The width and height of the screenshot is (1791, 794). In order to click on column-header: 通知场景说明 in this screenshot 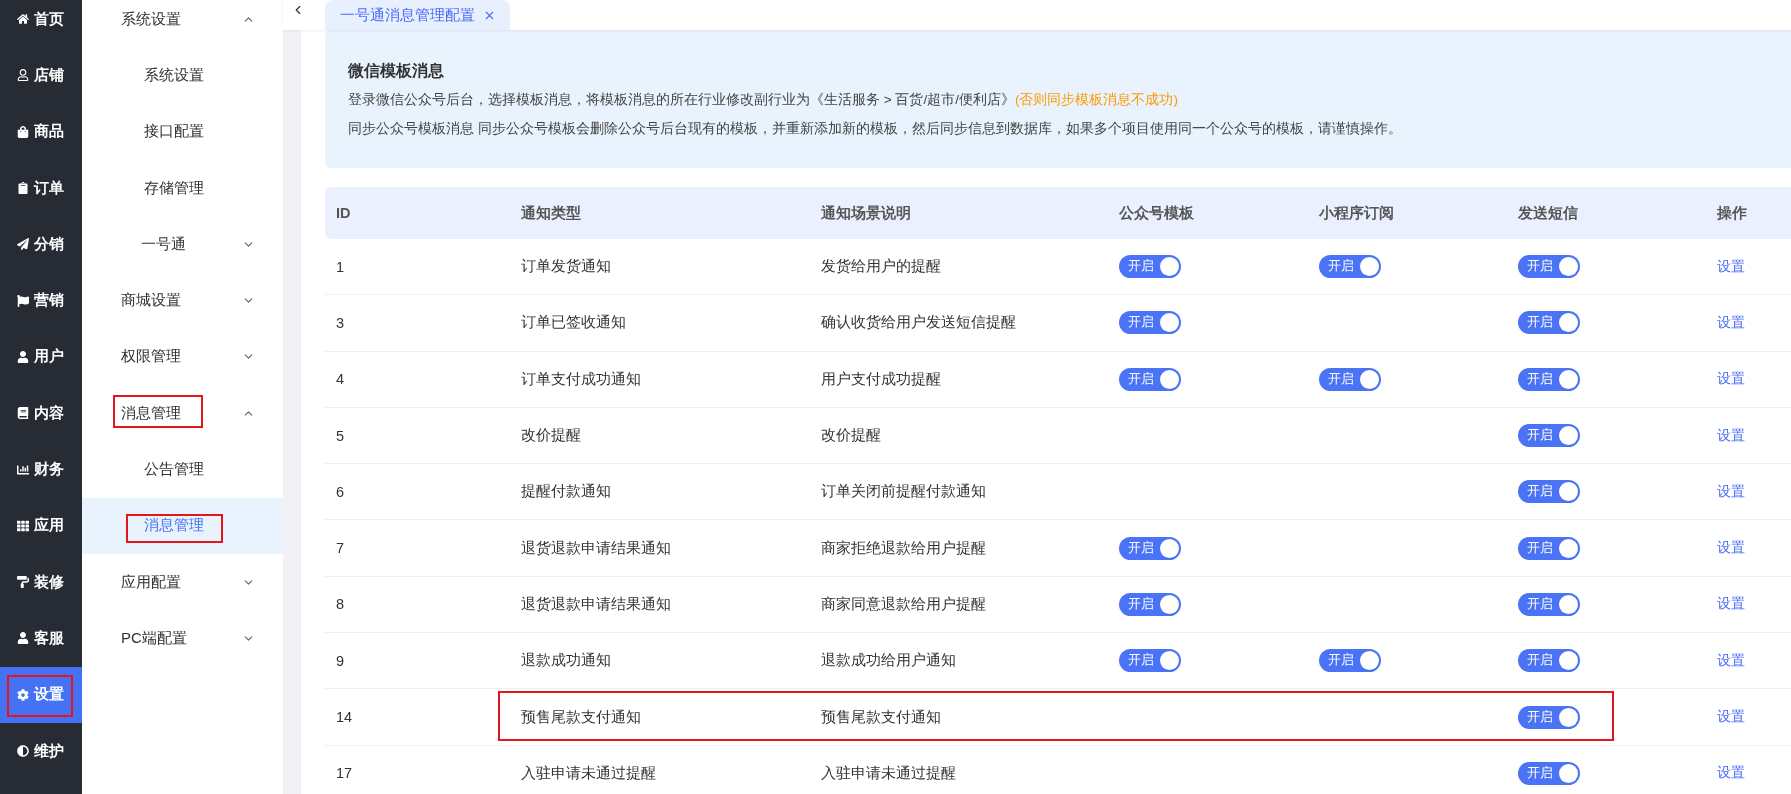, I will do `click(866, 213)`.